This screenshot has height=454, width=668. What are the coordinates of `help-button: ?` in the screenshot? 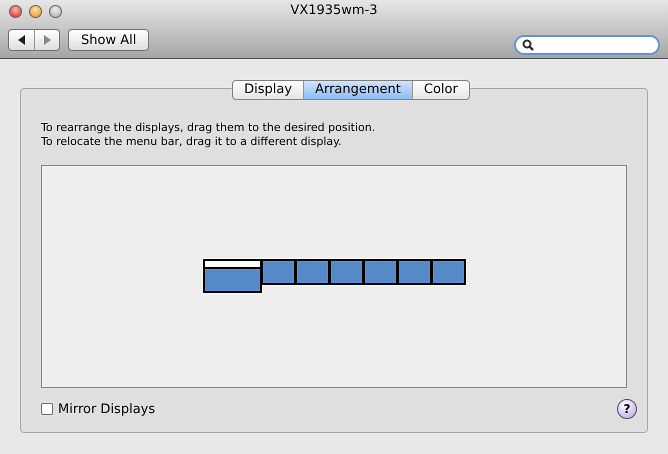 It's located at (627, 409).